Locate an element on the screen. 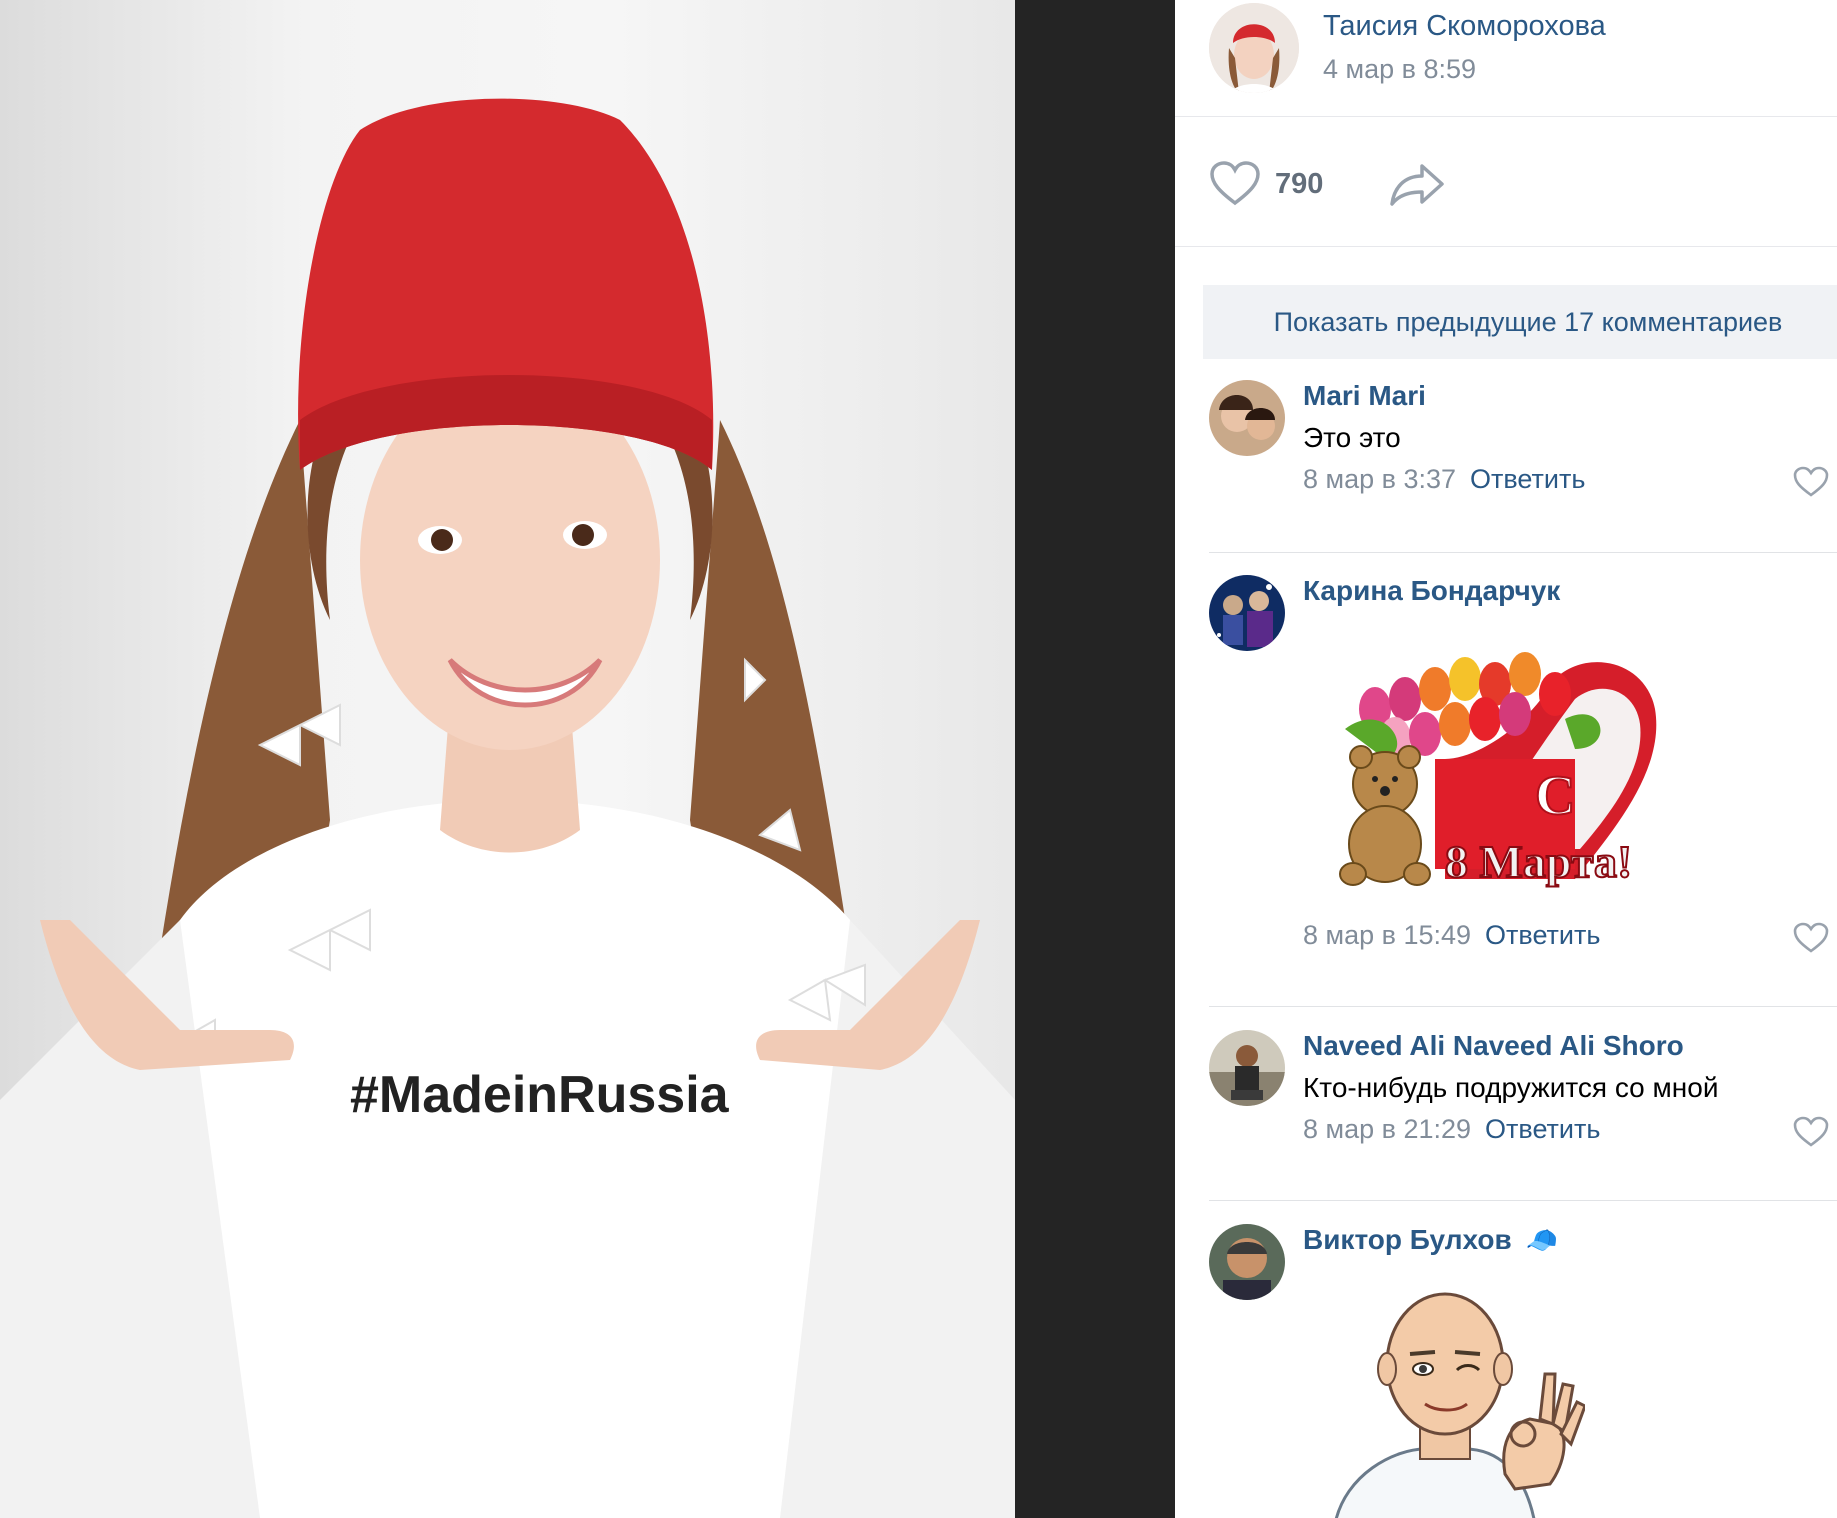  comment-text: Кто-нибудь подружится со мной is located at coordinates (1511, 1087).